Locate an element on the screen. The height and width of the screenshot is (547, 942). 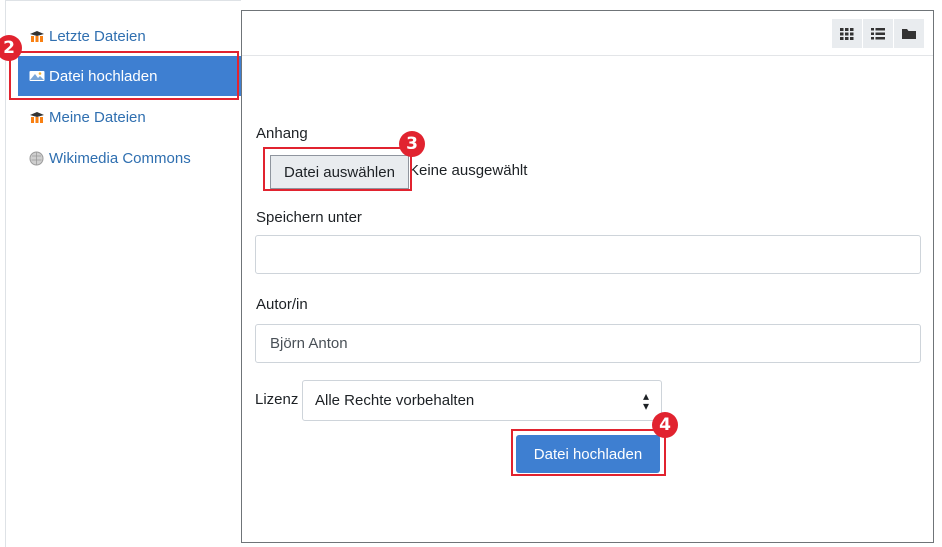
sidebar-item-recent-files: Letzte Dateien is located at coordinates (128, 36).